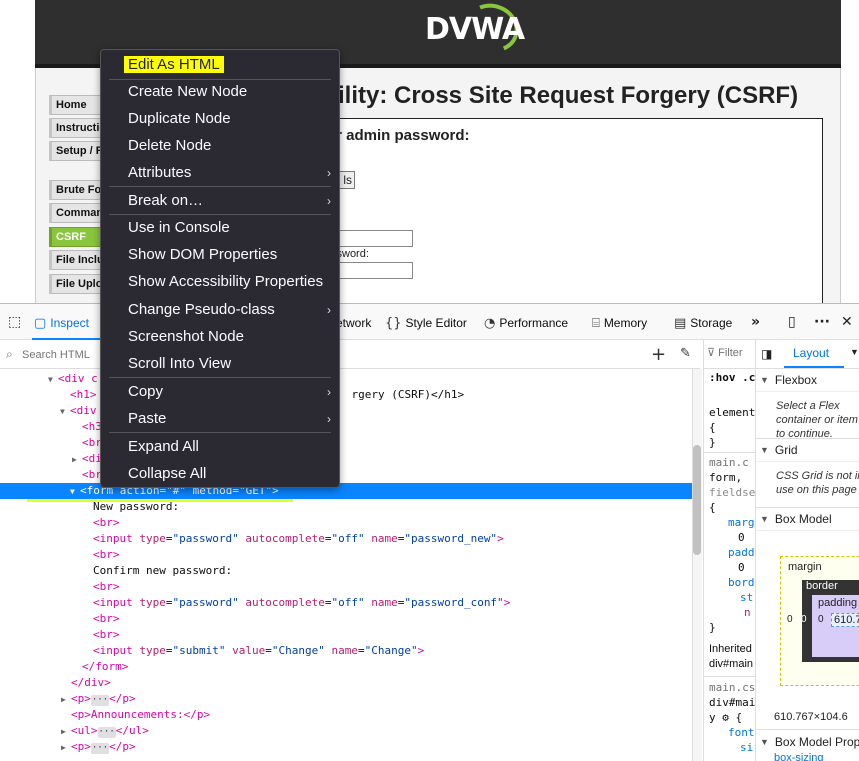 The width and height of the screenshot is (859, 761). What do you see at coordinates (804, 619) in the screenshot?
I see `border-left-value: 0` at bounding box center [804, 619].